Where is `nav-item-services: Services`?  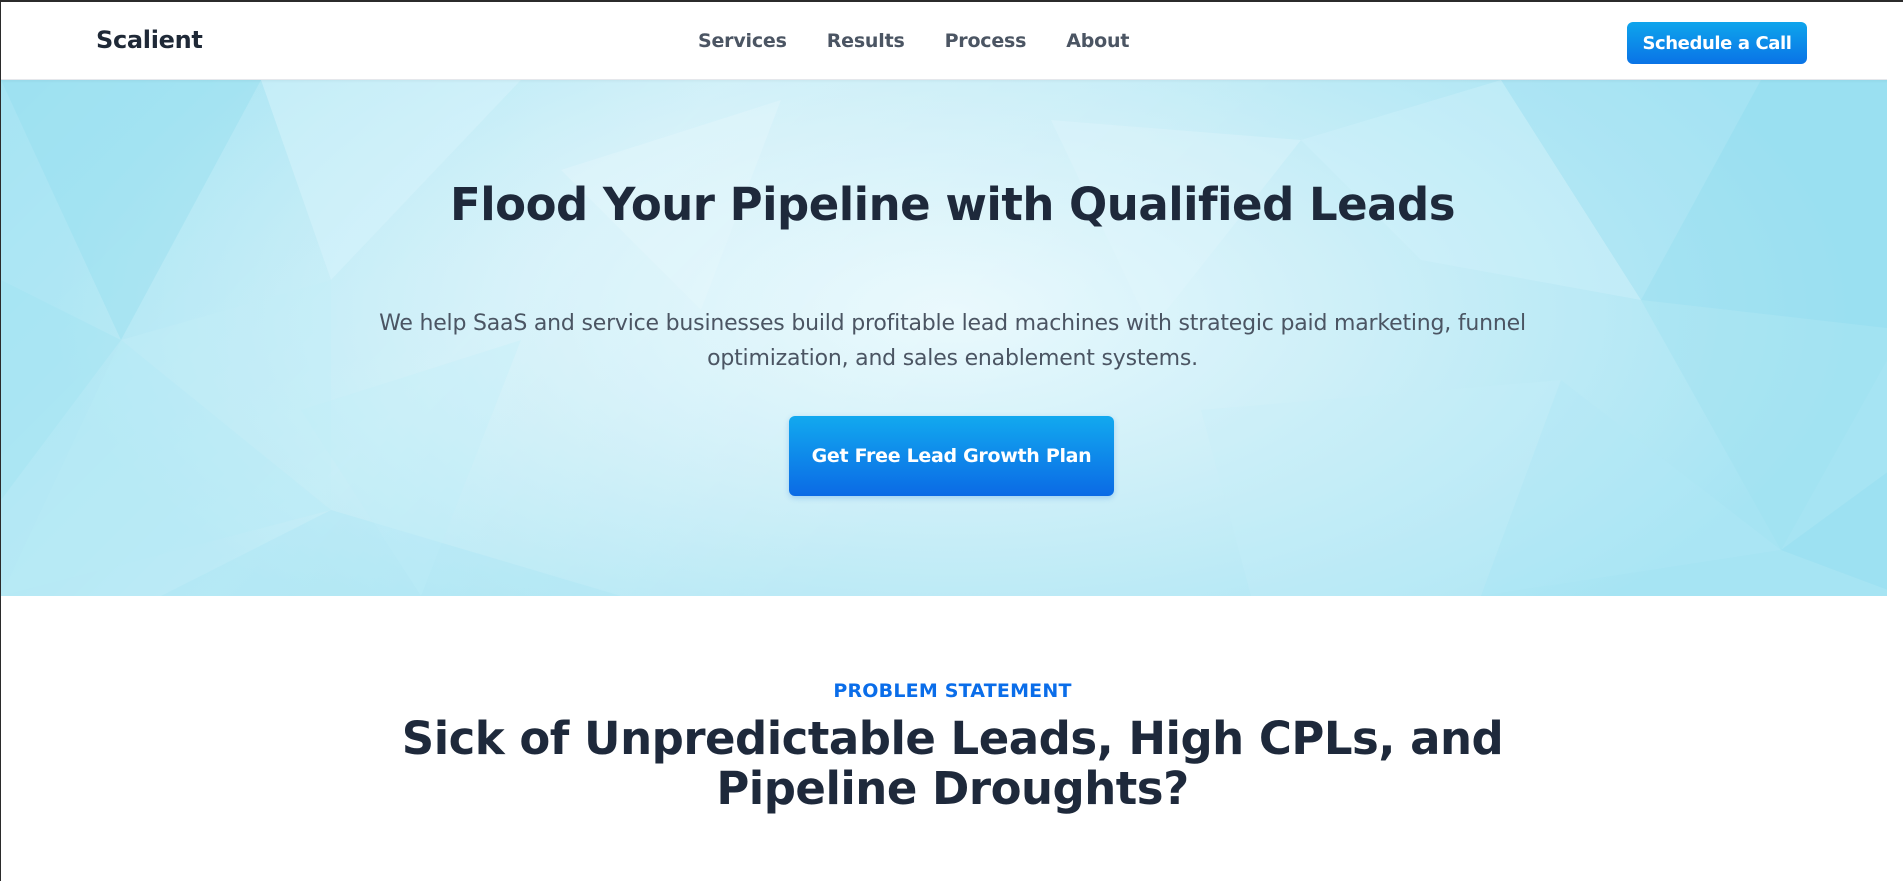
nav-item-services: Services is located at coordinates (742, 41).